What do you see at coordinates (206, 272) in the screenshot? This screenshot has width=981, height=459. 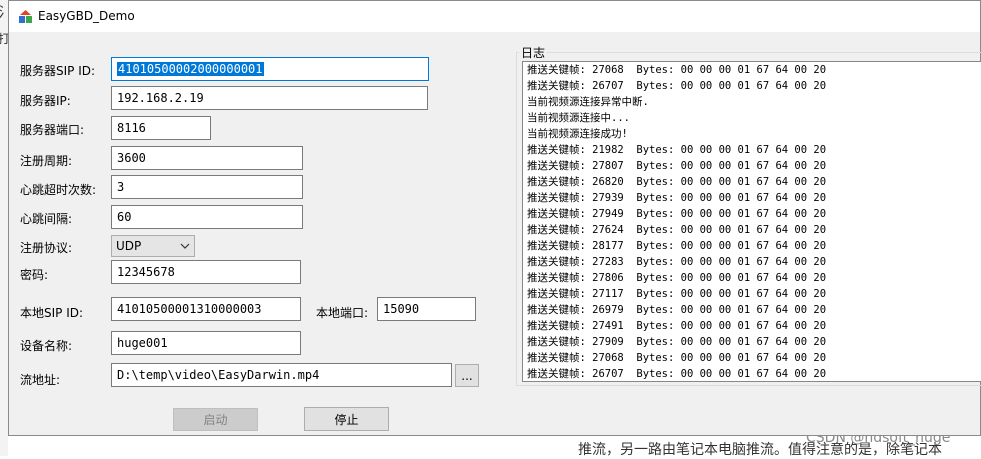 I see `password-input: 12345678` at bounding box center [206, 272].